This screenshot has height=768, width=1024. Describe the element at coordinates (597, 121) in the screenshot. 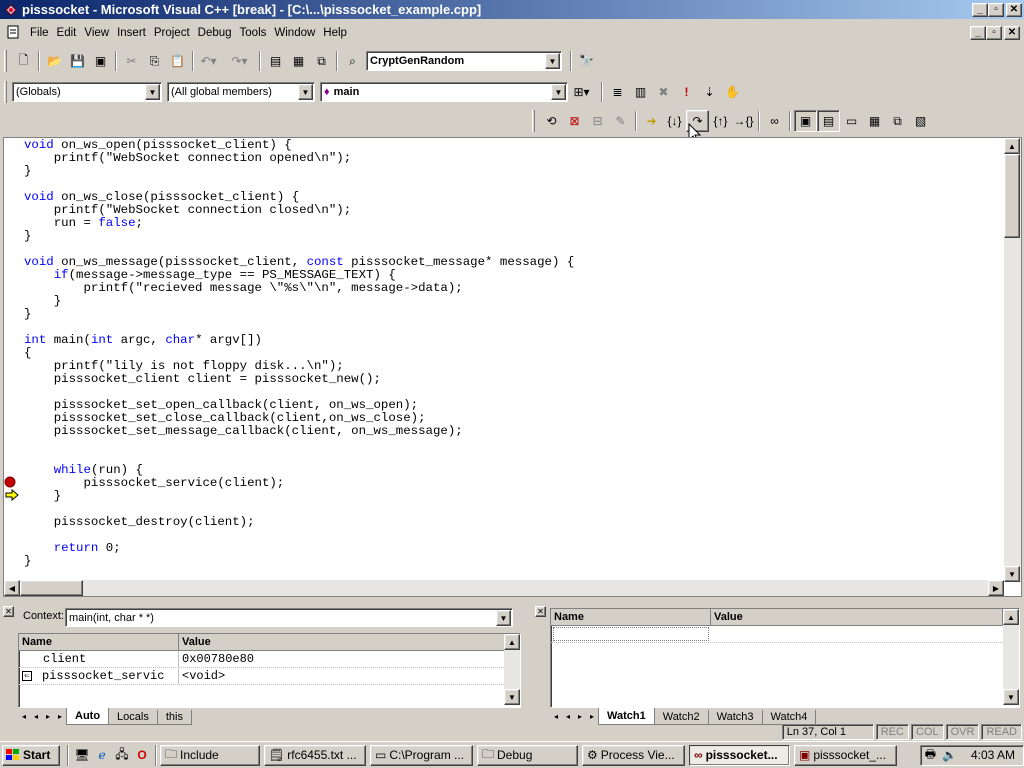

I see `break-icon: ⊟` at that location.